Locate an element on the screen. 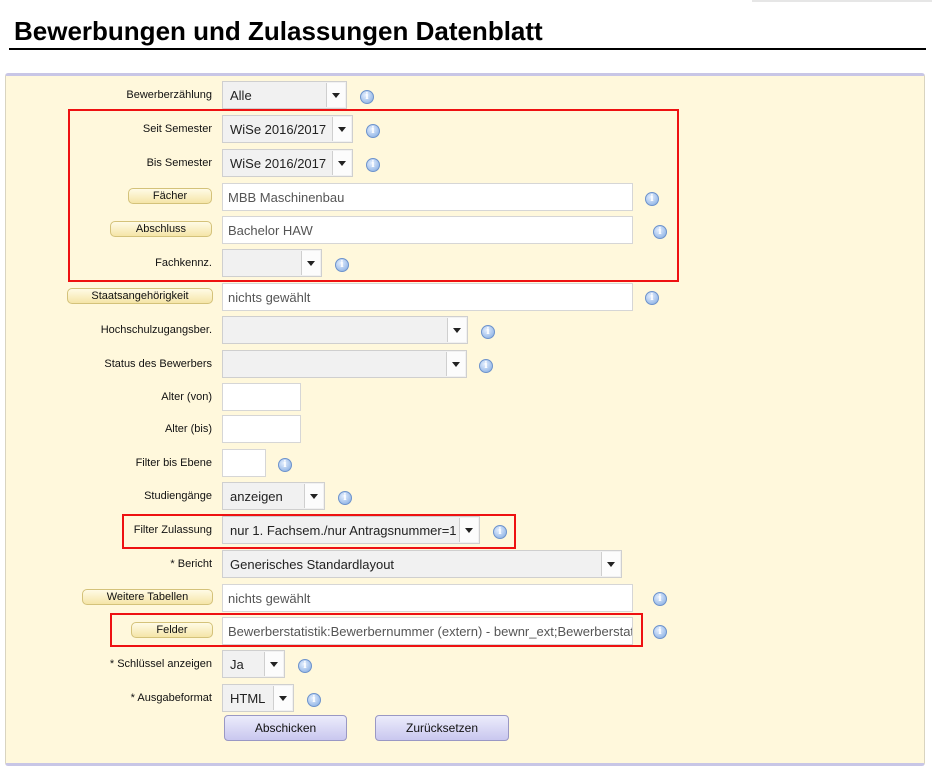 This screenshot has width=934, height=772. highlight-frame-semester-block is located at coordinates (373, 195).